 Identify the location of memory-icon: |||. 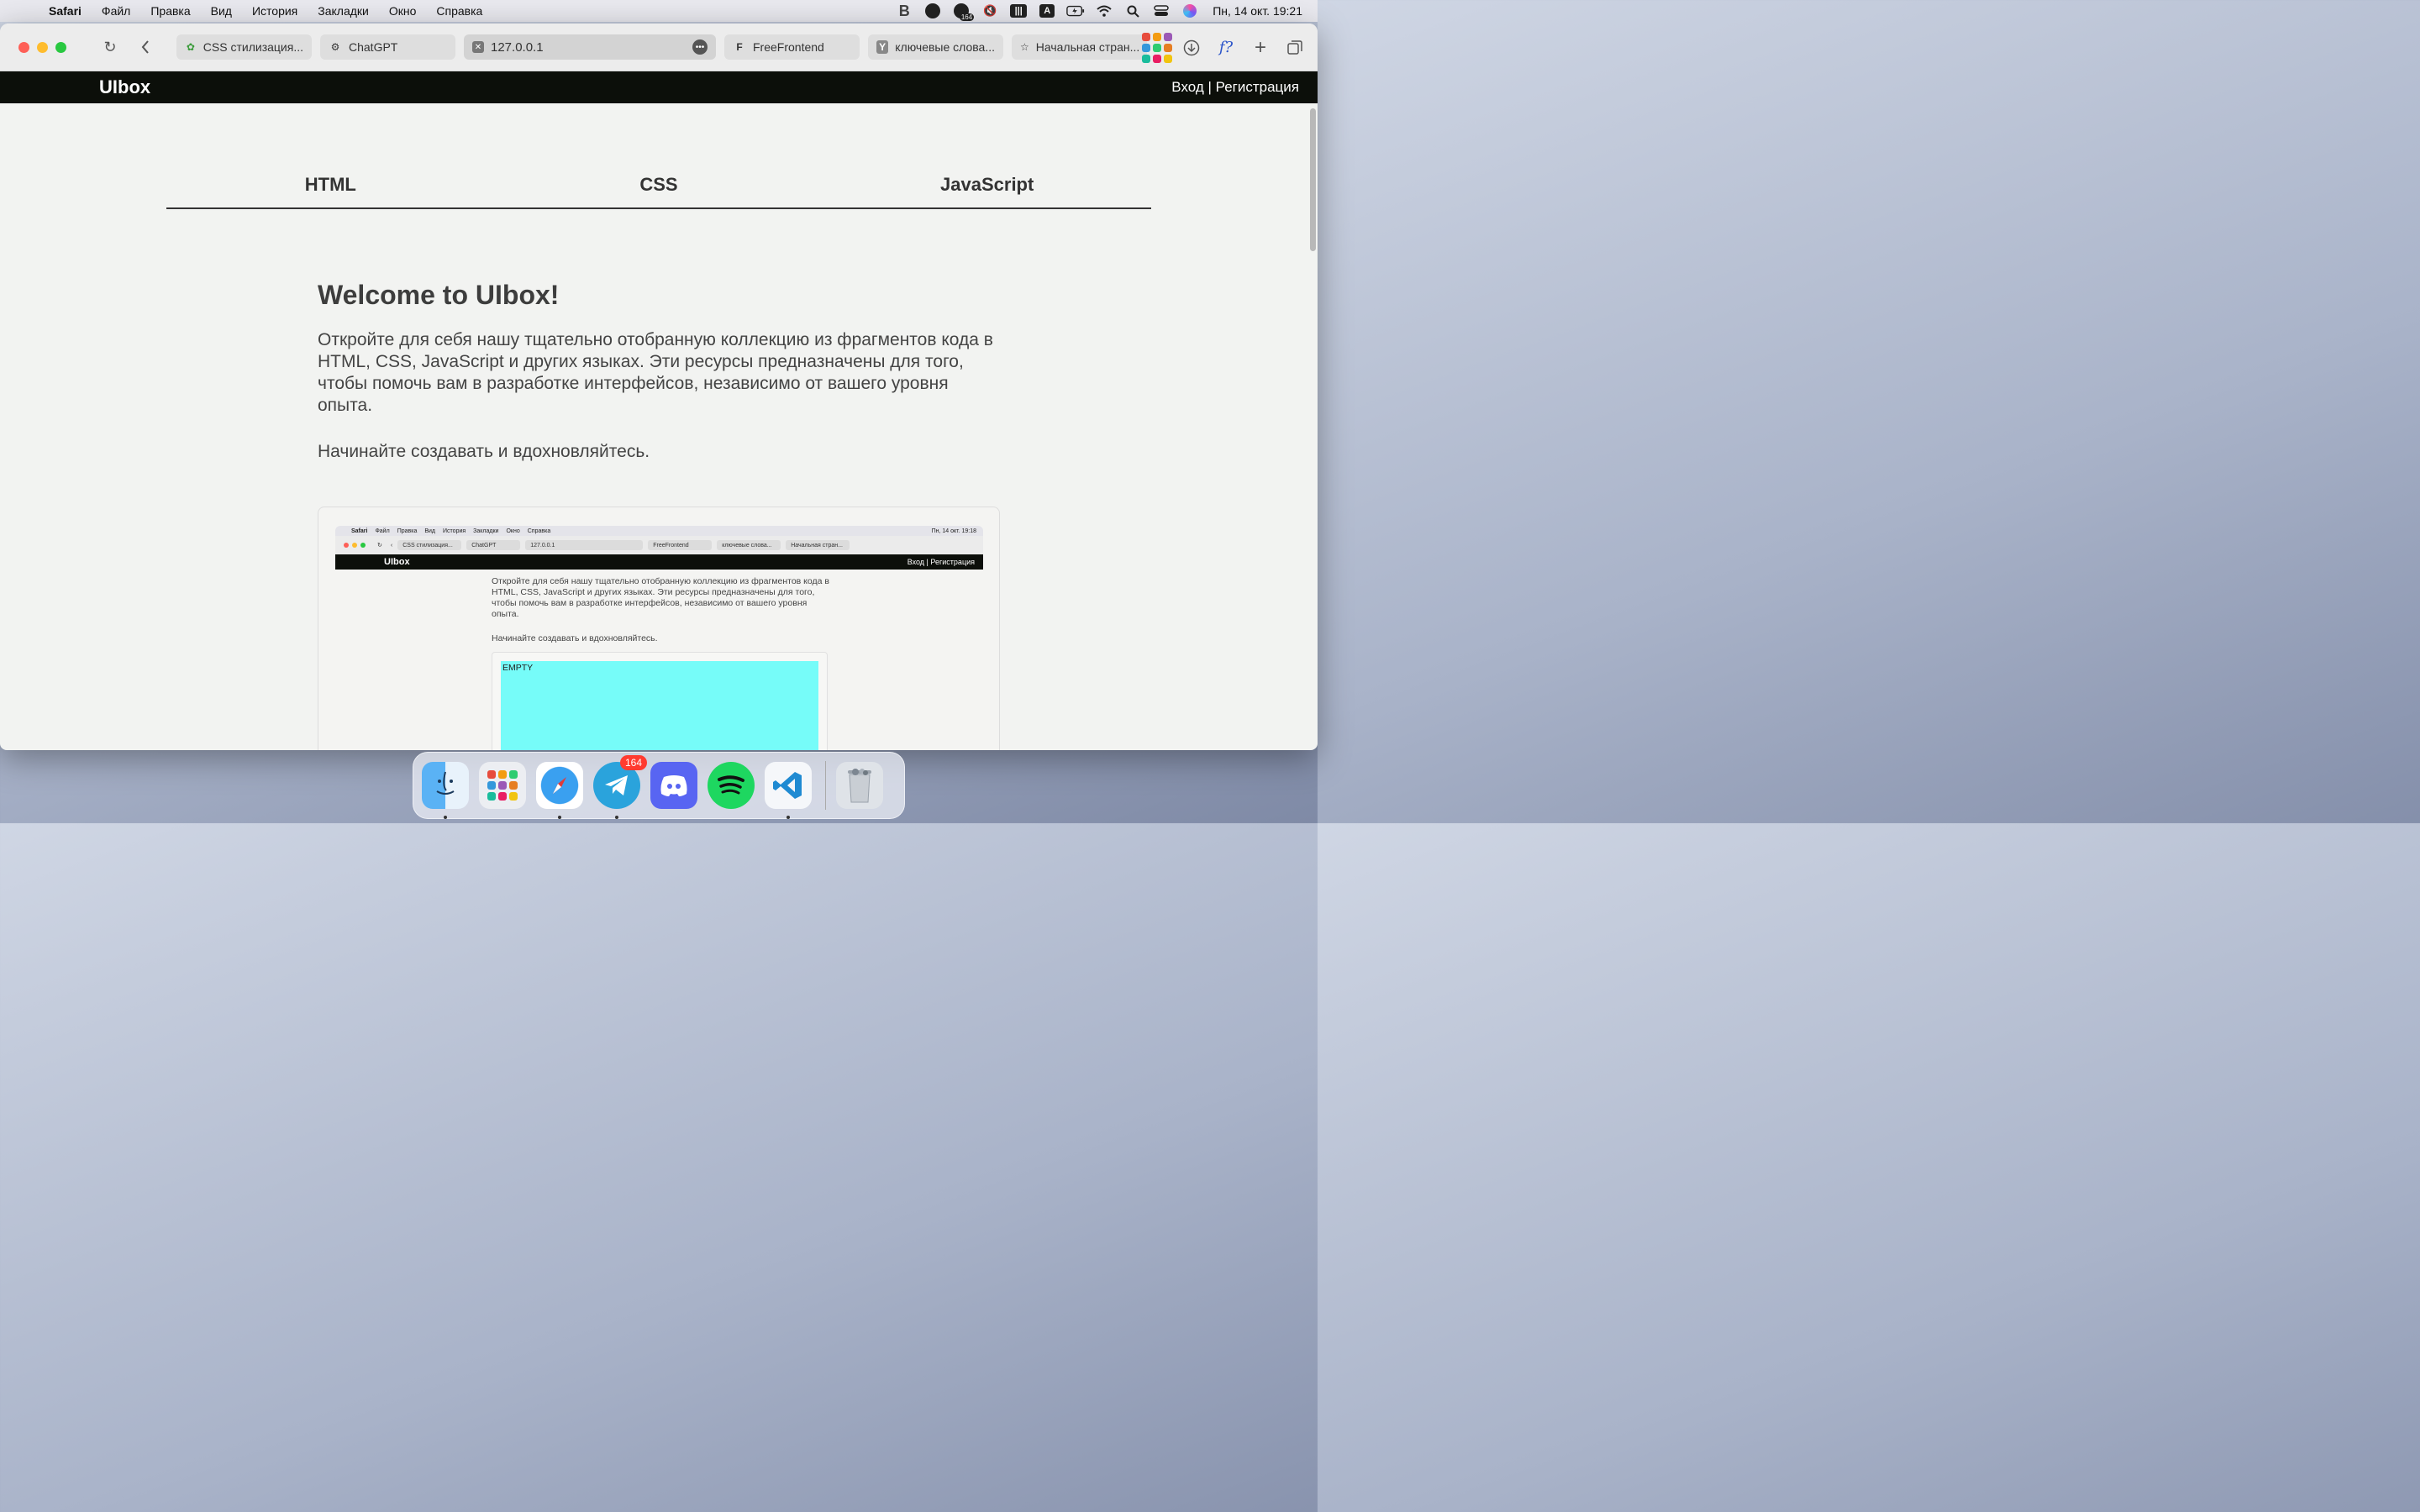
(1019, 10).